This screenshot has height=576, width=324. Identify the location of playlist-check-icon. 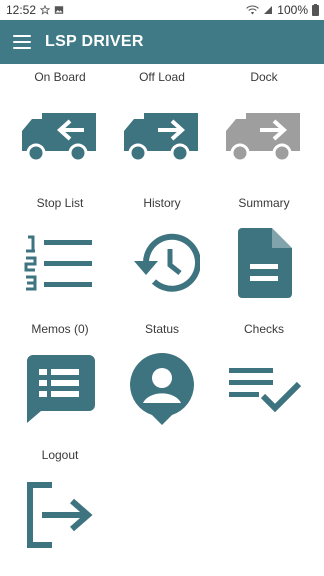
(264, 389).